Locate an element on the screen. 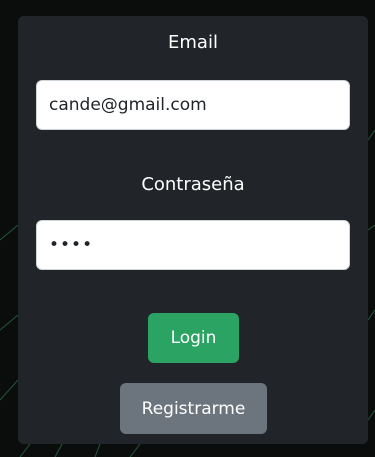 The height and width of the screenshot is (457, 375). email-field is located at coordinates (193, 105).